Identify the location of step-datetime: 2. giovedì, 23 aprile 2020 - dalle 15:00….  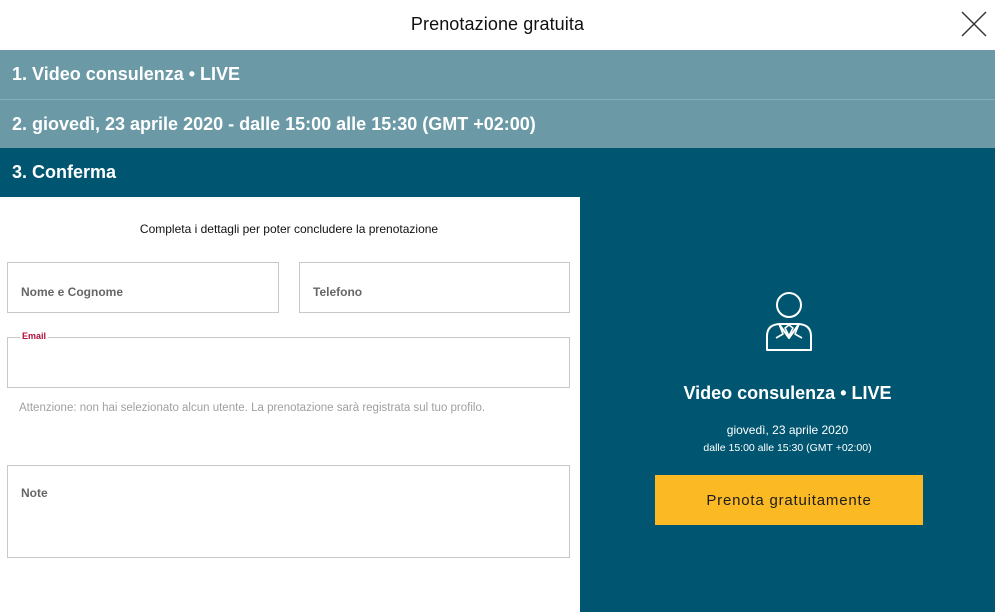
(497, 123).